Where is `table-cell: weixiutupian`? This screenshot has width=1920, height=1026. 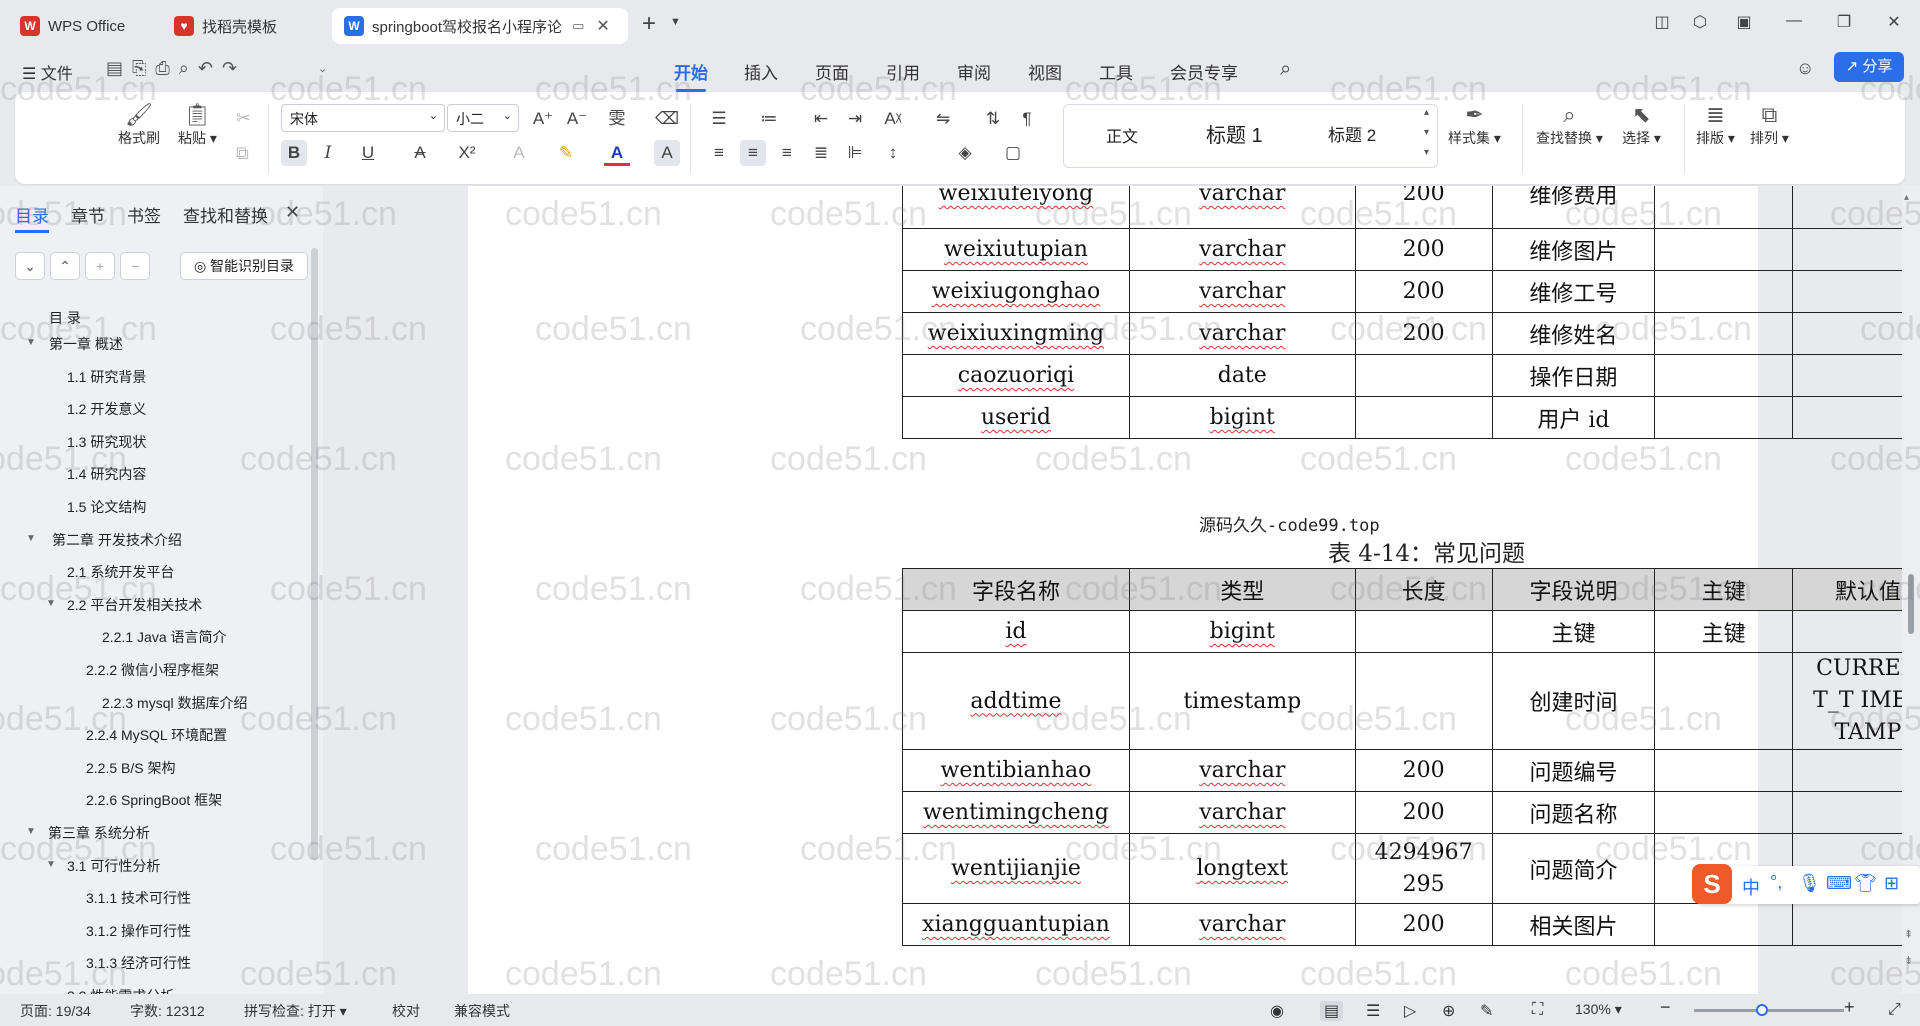
table-cell: weixiutupian is located at coordinates (1016, 249).